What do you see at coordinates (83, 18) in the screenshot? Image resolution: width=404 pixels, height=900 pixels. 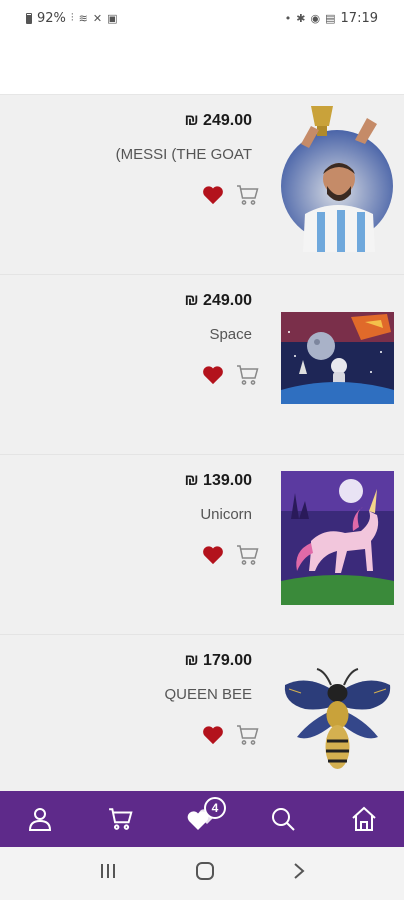 I see `wifi-icon: ≋` at bounding box center [83, 18].